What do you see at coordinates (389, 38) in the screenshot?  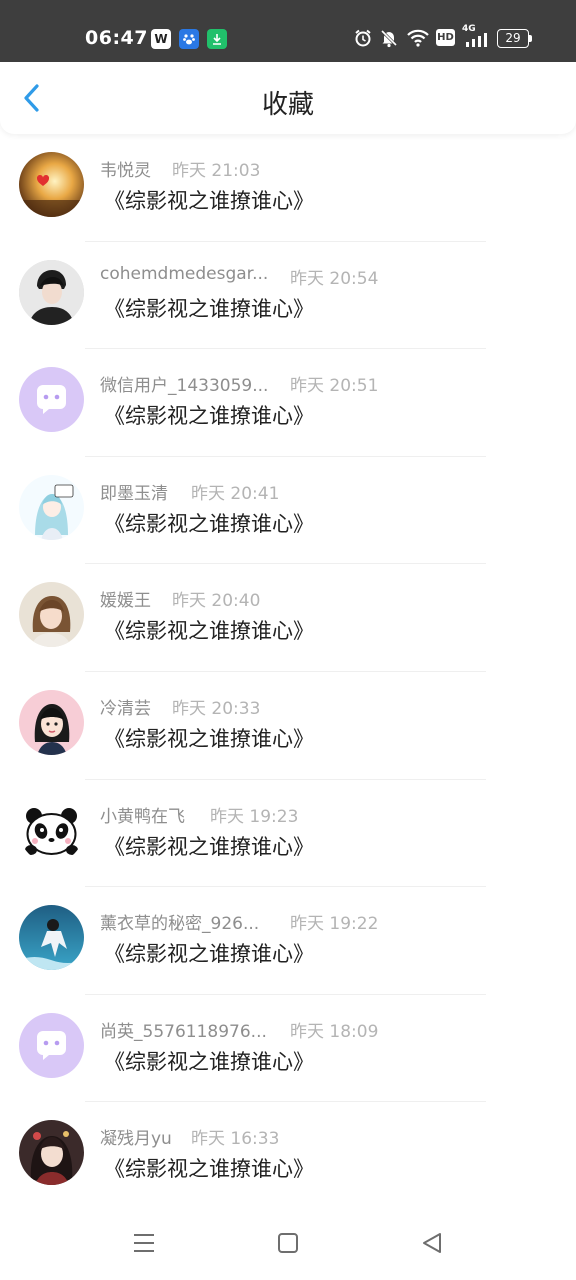 I see `mute-icon` at bounding box center [389, 38].